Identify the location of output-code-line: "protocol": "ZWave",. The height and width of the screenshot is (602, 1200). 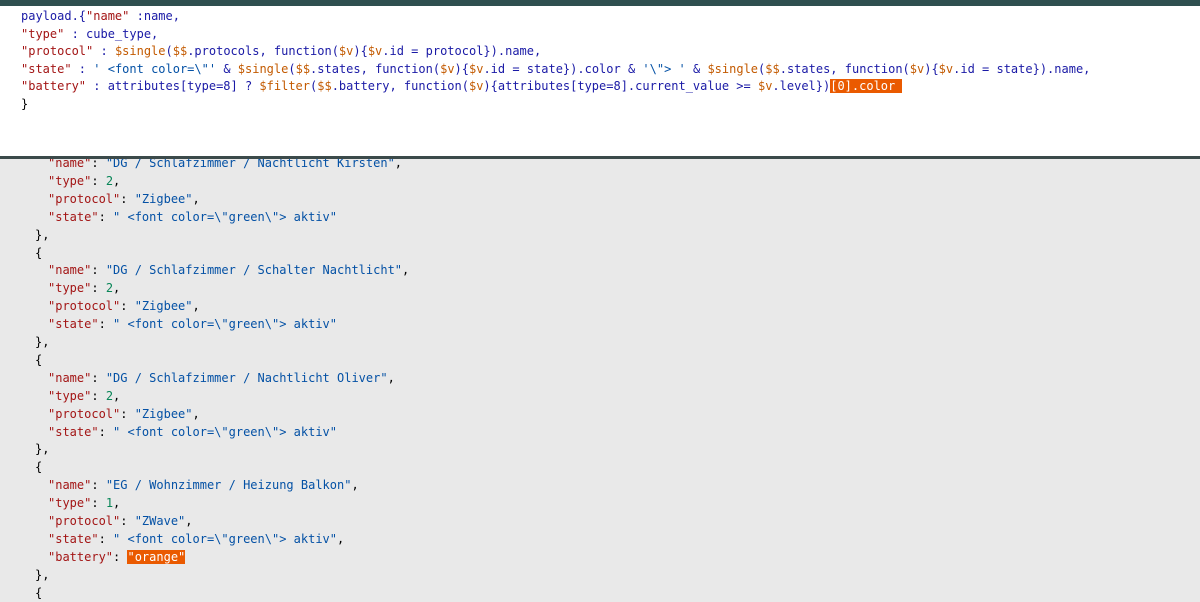
(120, 521).